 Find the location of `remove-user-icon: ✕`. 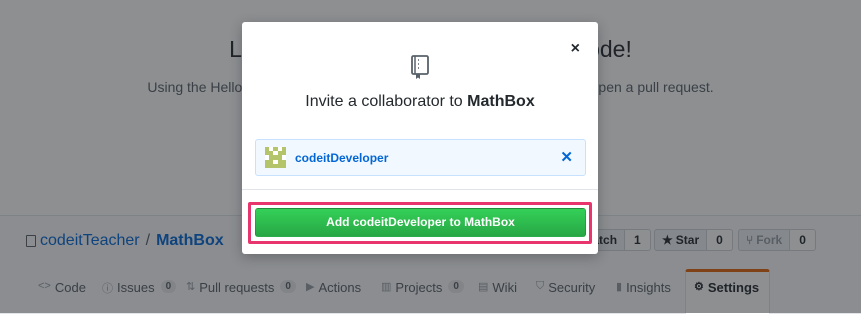

remove-user-icon: ✕ is located at coordinates (566, 157).